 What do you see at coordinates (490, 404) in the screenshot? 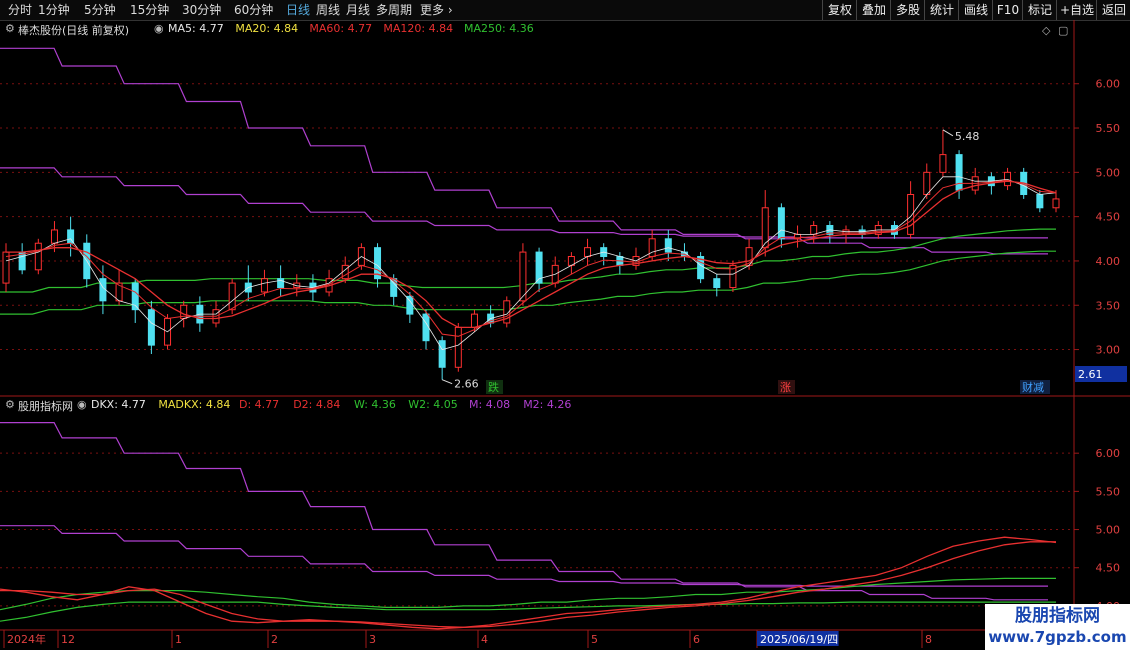
I see `indicator-label-6: M: 4.08` at bounding box center [490, 404].